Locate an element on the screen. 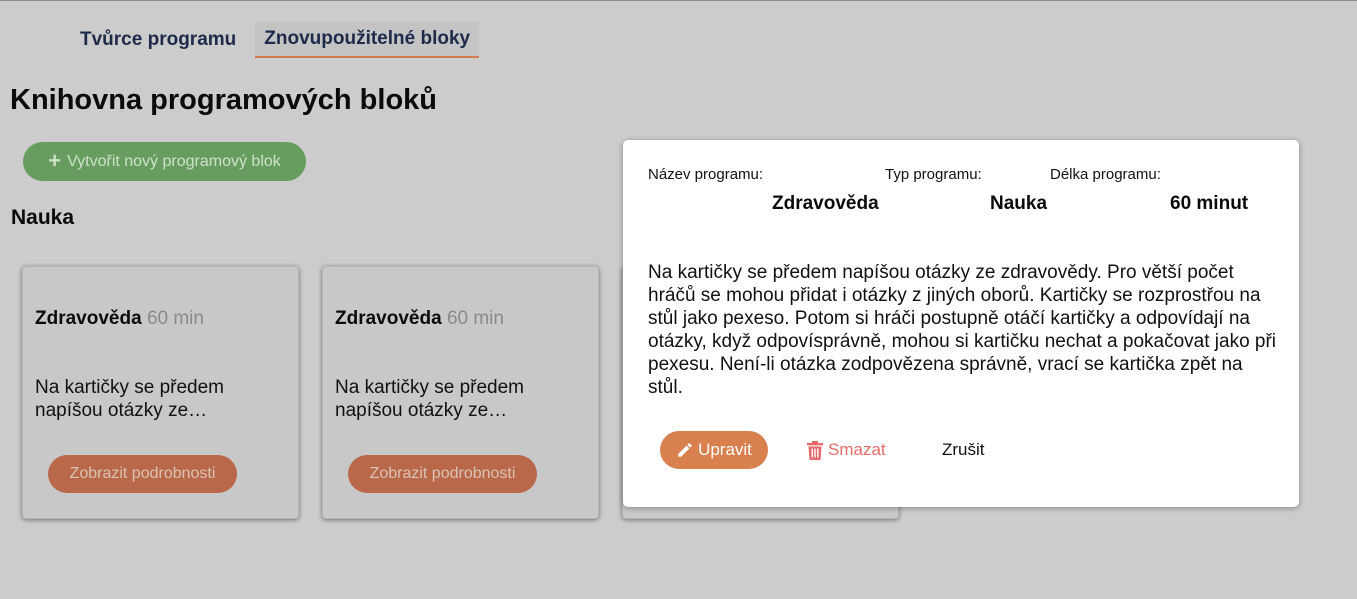  trash-icon is located at coordinates (815, 450).